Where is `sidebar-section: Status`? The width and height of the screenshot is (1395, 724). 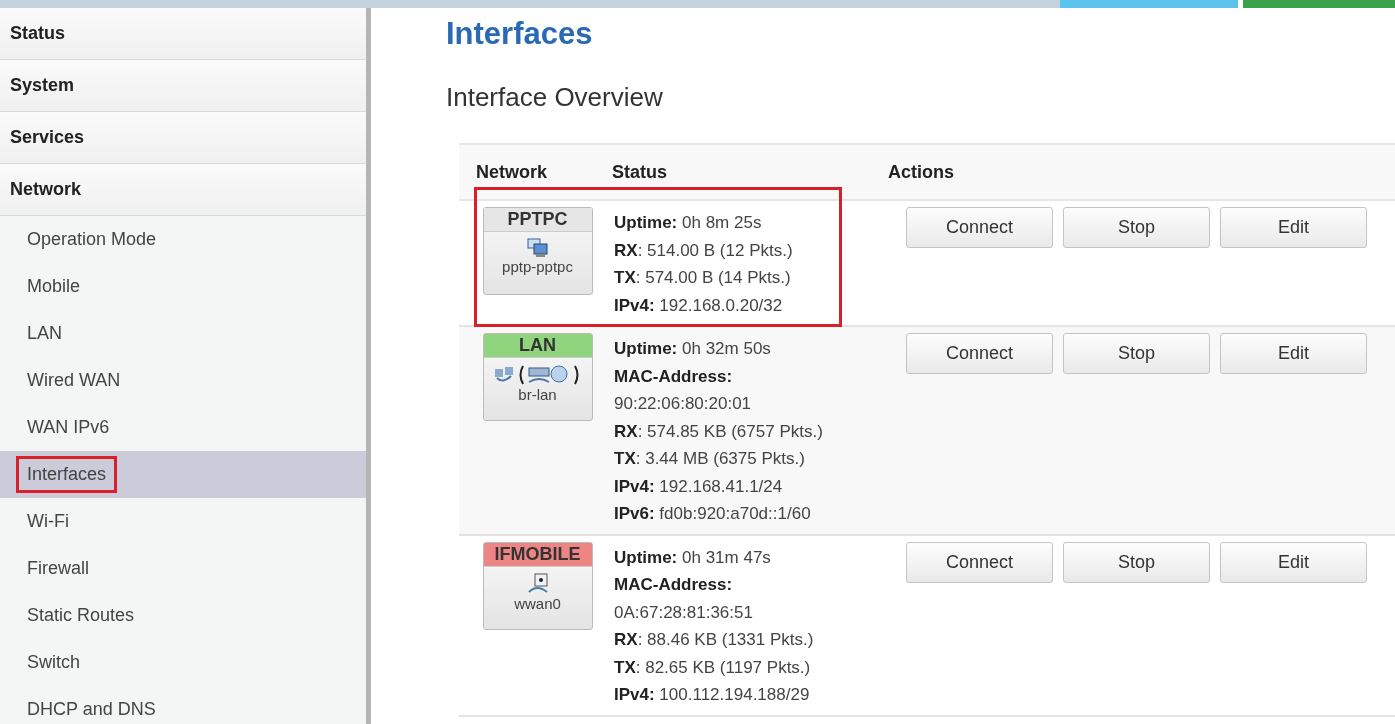 sidebar-section: Status is located at coordinates (183, 34).